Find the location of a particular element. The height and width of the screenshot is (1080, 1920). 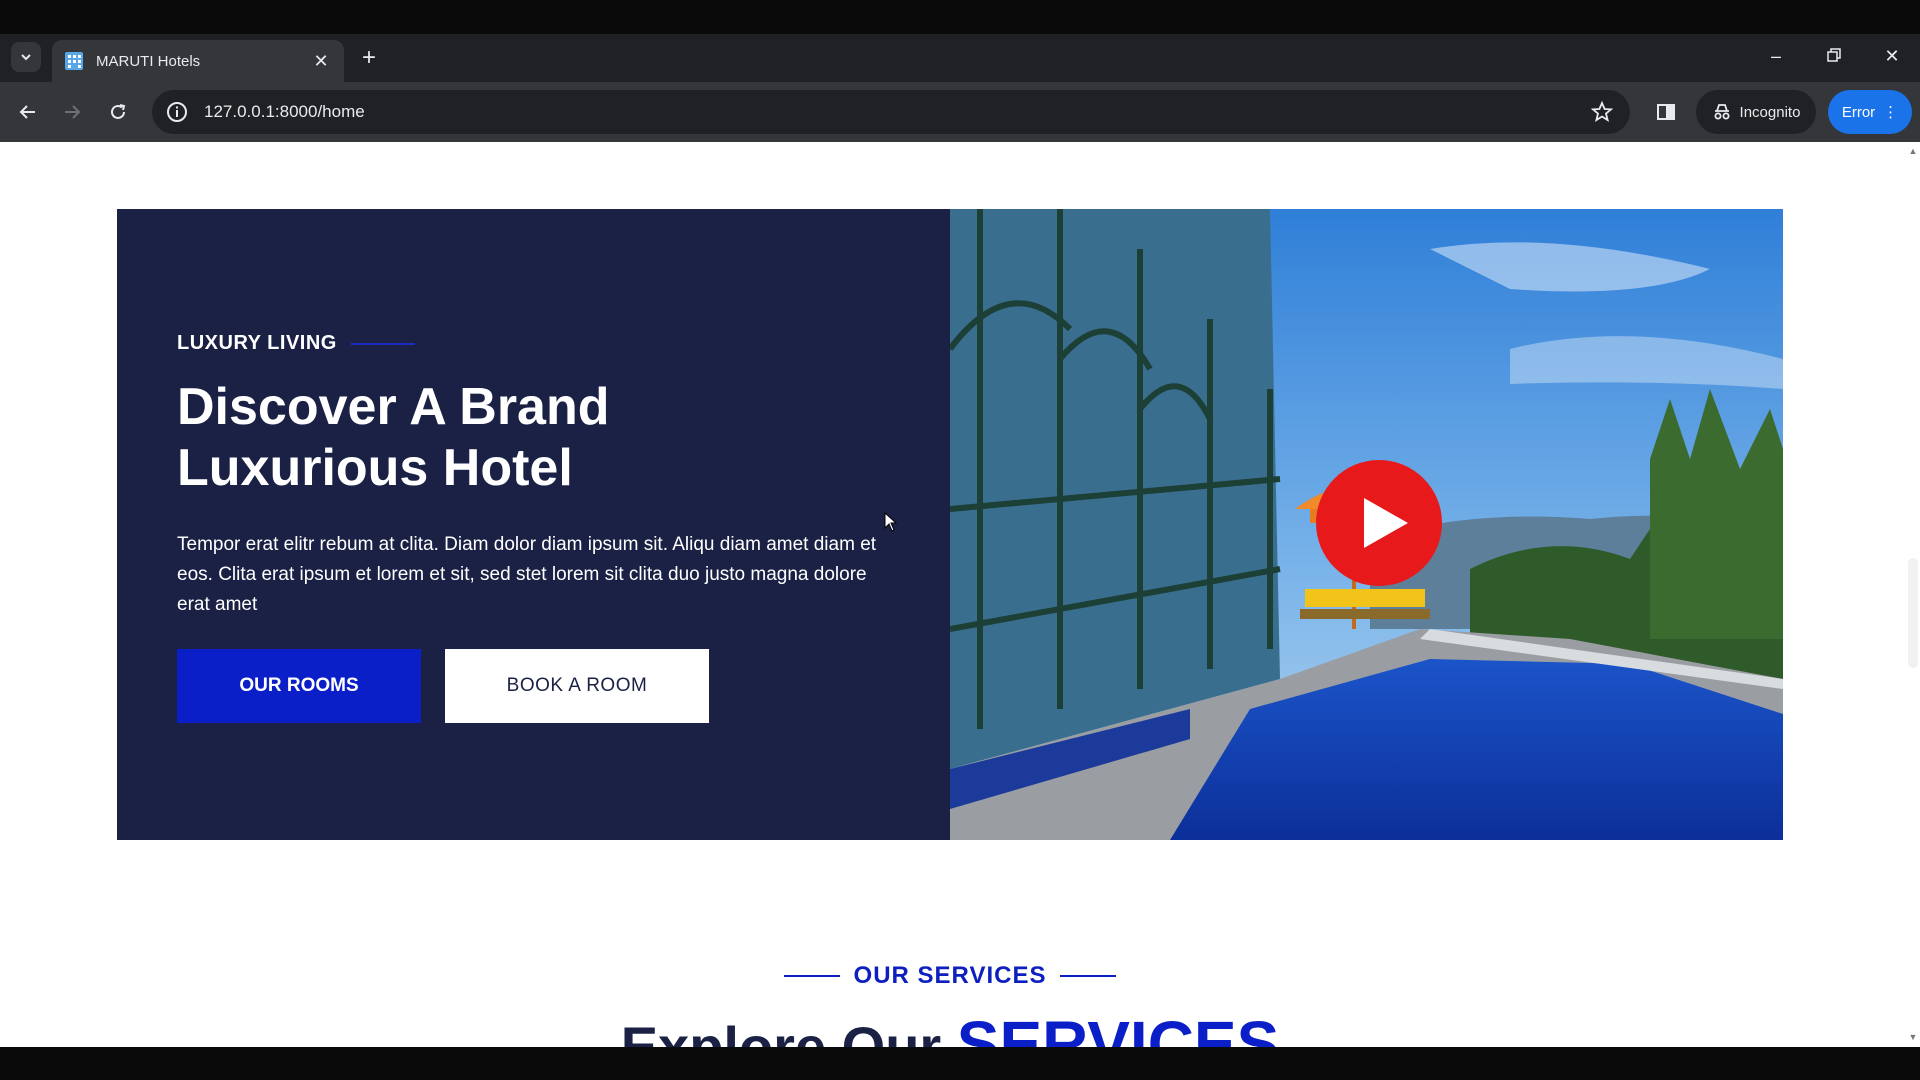

side-panel-button is located at coordinates (1666, 112).